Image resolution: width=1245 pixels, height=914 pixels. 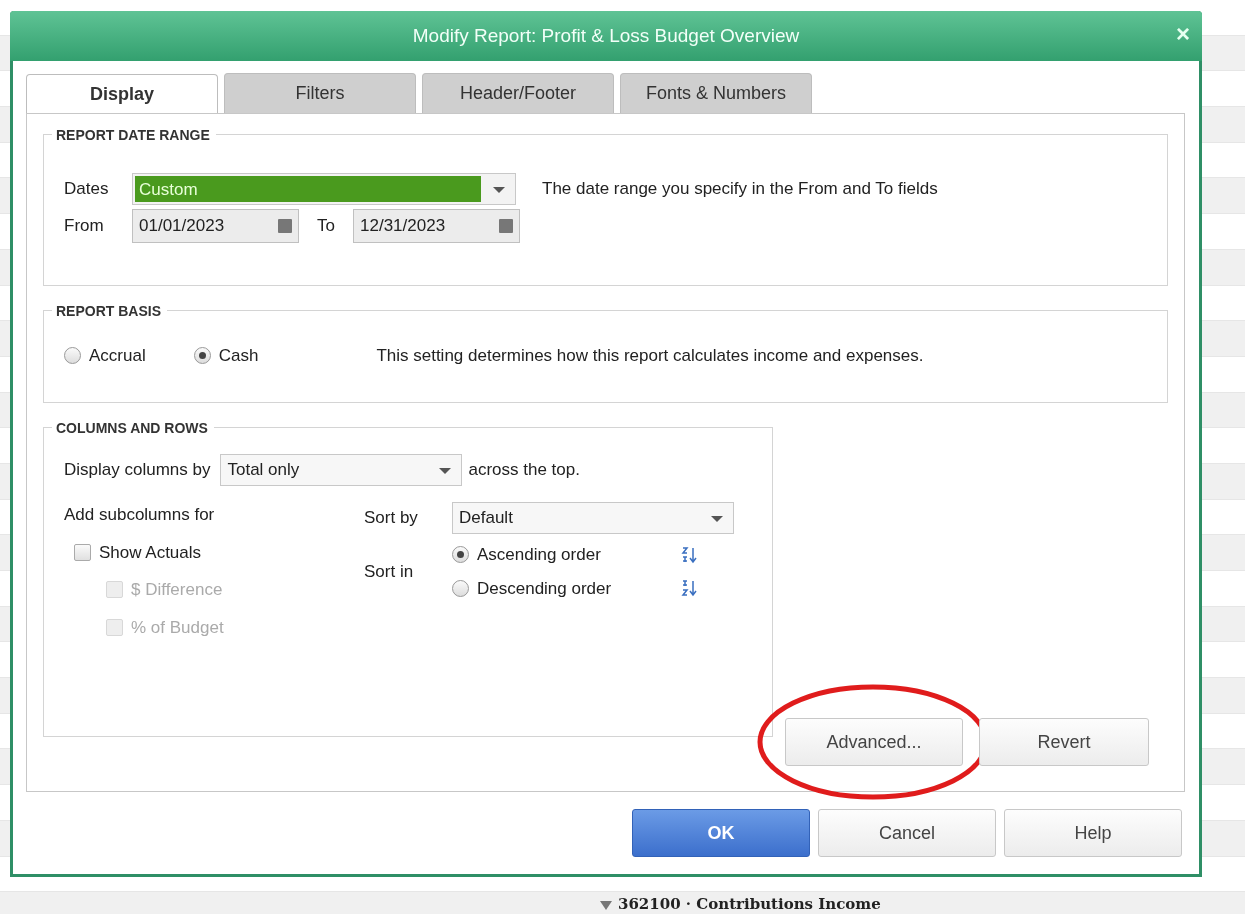 I want to click on field-label: Sort in, so click(x=389, y=571).